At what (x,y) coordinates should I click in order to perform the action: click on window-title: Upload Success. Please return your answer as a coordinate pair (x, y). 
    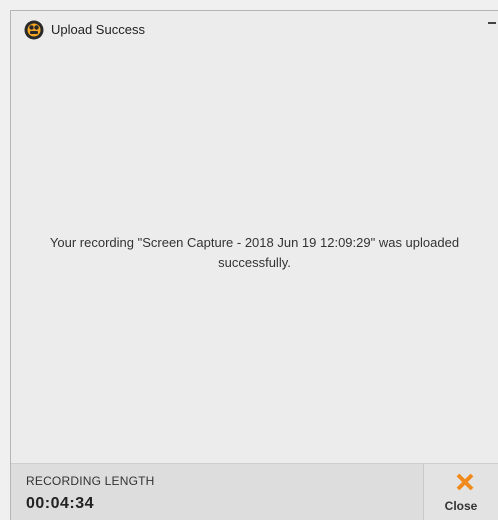
    Looking at the image, I should click on (98, 29).